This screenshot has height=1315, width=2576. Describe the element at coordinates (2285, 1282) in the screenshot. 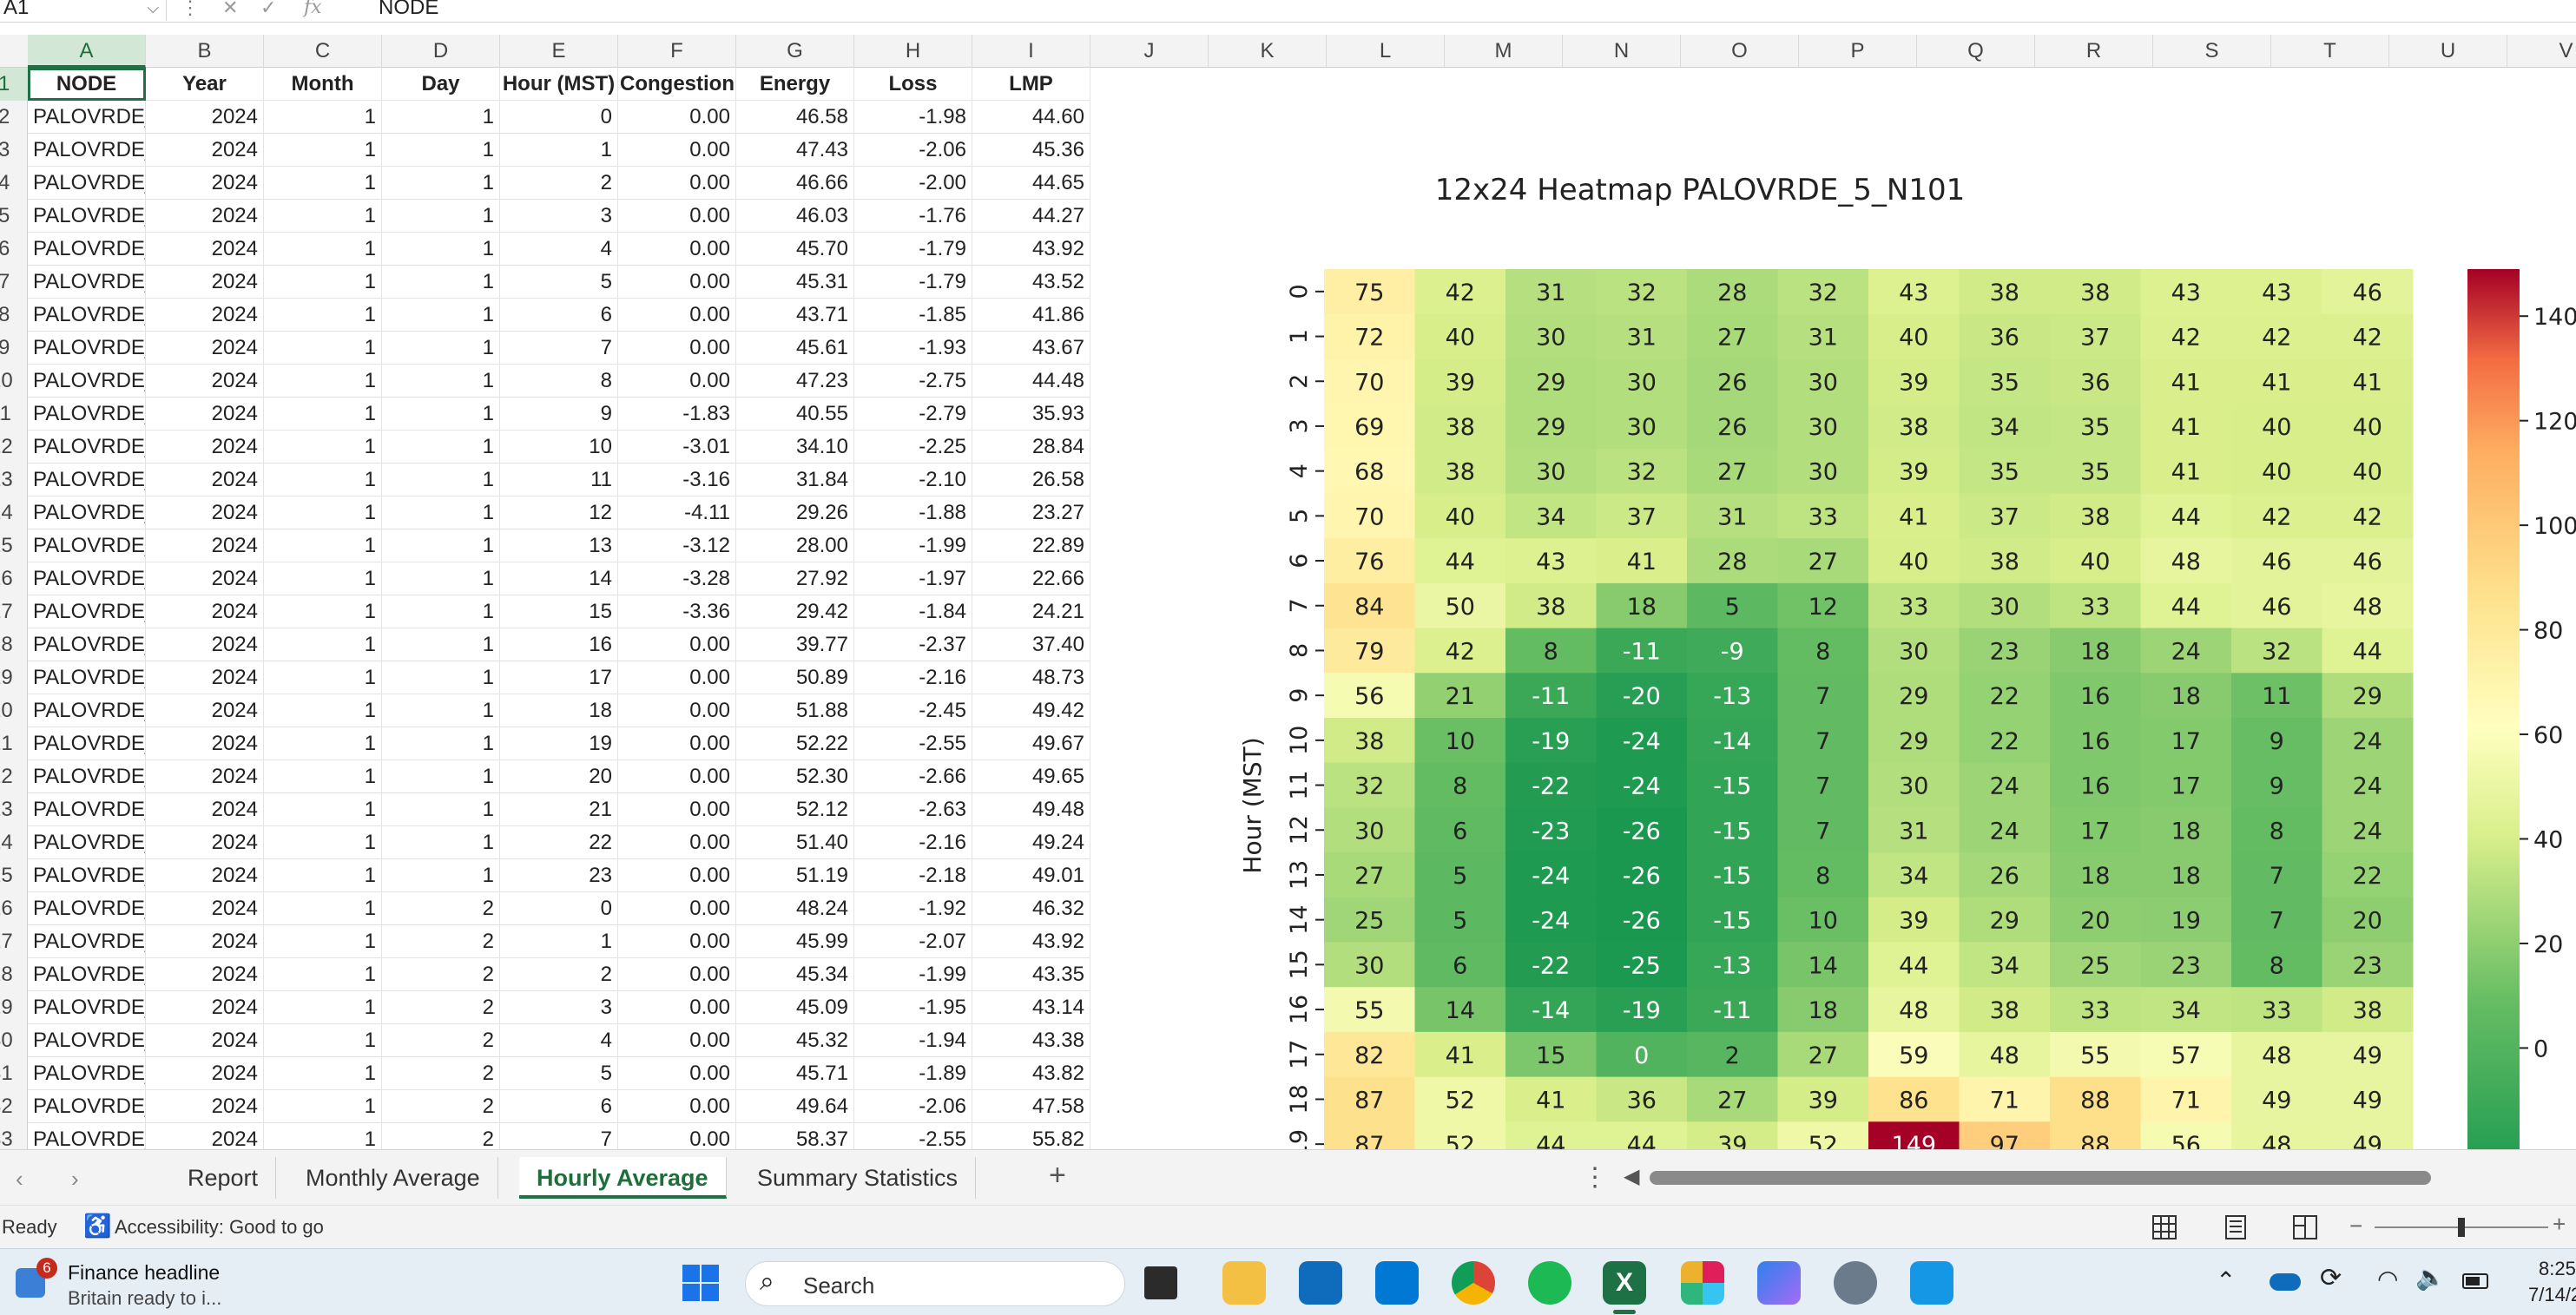

I see `onedrive-icon` at that location.